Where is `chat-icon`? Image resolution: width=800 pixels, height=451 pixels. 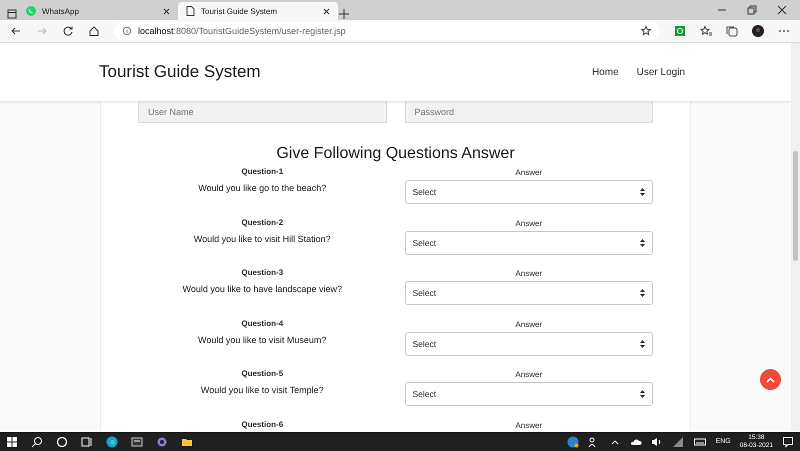
chat-icon is located at coordinates (31, 11).